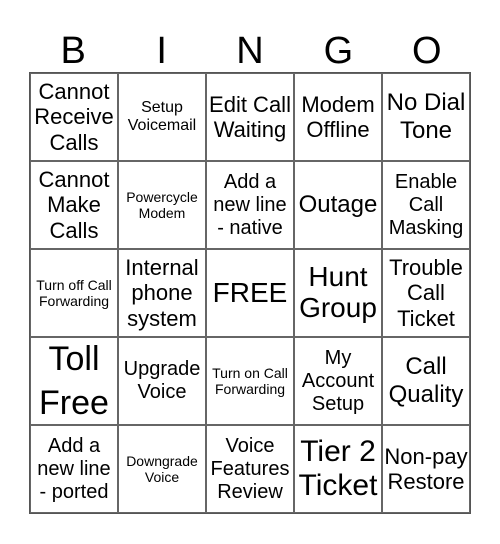  I want to click on bingo-cell: Enable Call Masking, so click(426, 205).